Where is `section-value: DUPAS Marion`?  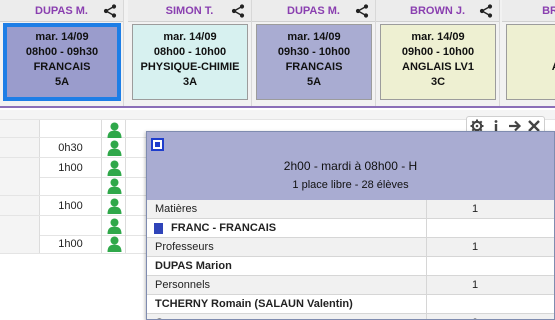 section-value: DUPAS Marion is located at coordinates (193, 266).